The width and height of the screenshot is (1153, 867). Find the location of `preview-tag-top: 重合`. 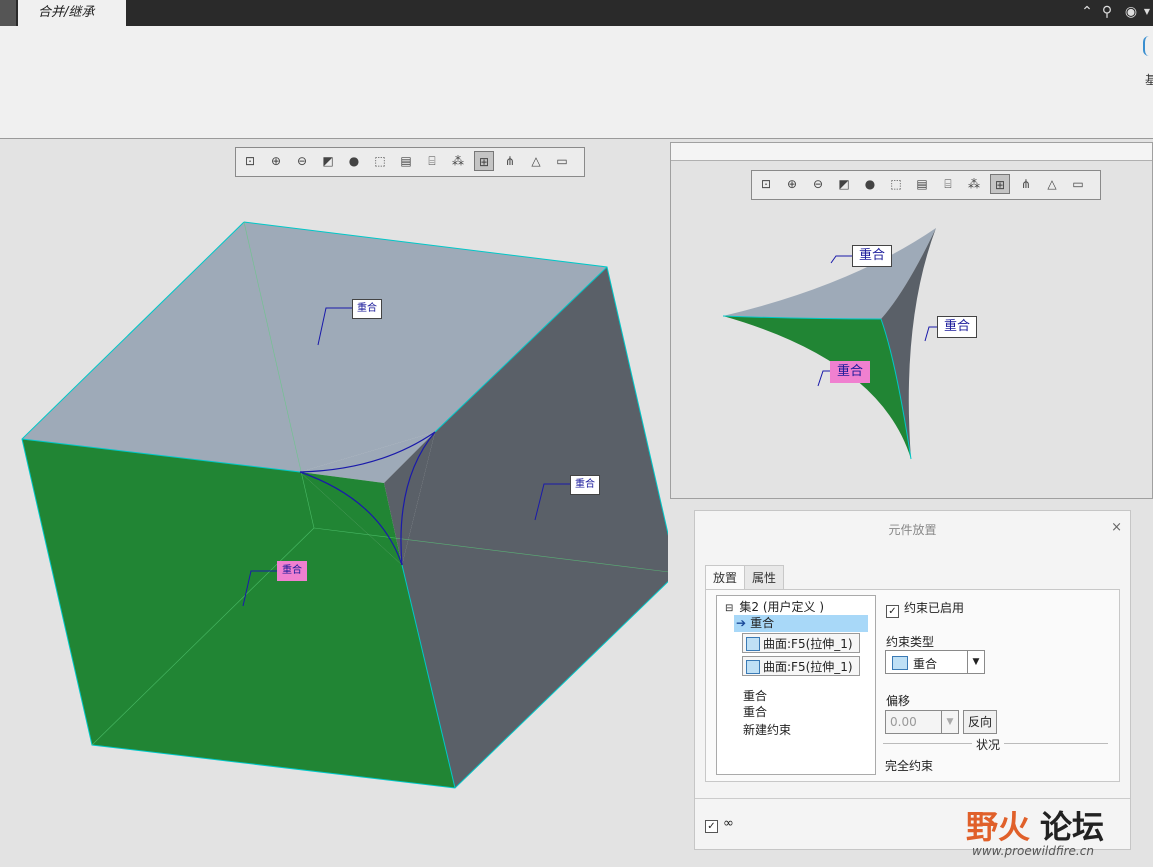

preview-tag-top: 重合 is located at coordinates (872, 256).